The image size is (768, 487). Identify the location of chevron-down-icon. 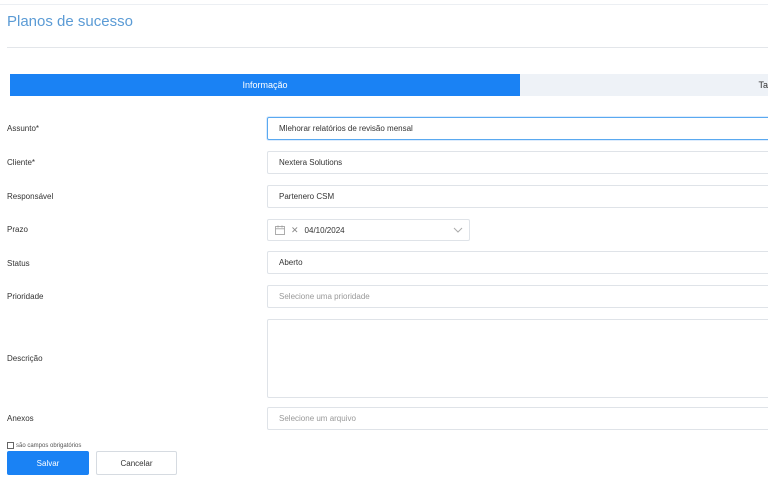
(458, 230).